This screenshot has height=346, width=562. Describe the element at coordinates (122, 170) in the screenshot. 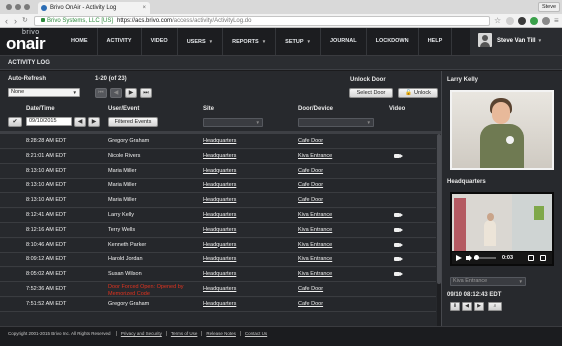

I see `row-user: Maria Miller` at that location.